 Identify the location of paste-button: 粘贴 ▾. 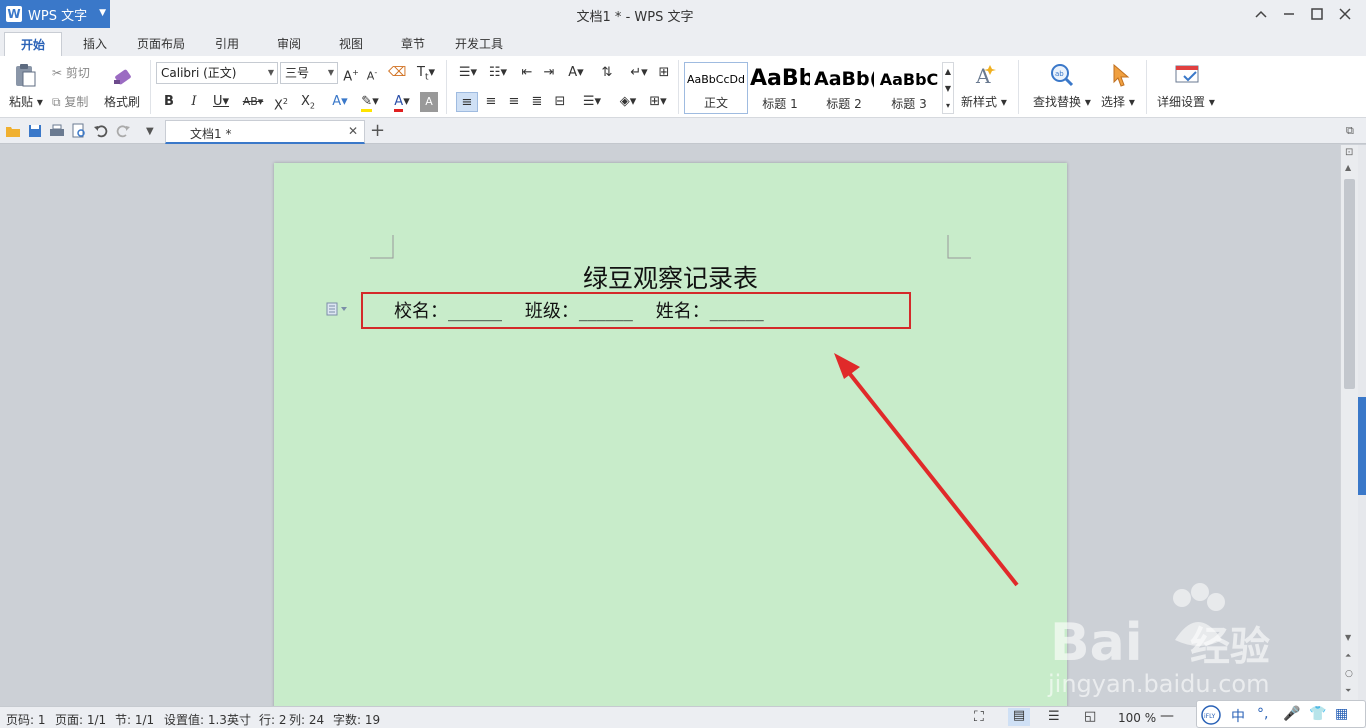
(26, 101).